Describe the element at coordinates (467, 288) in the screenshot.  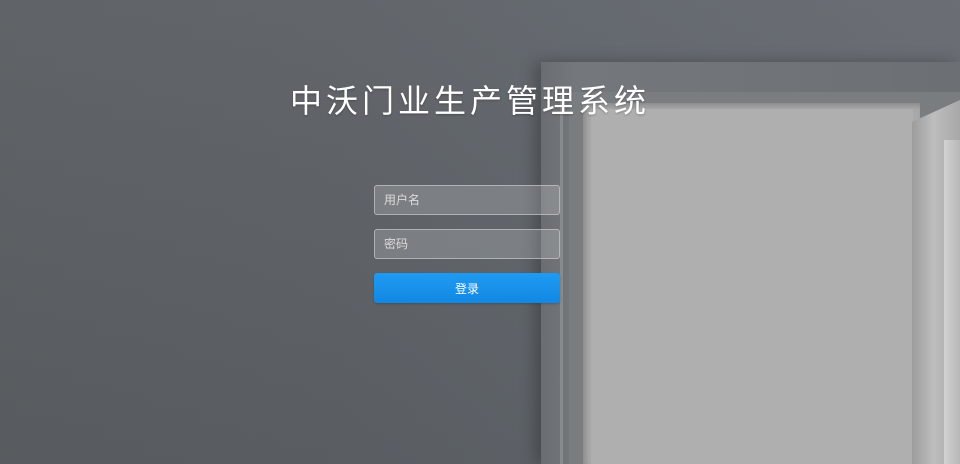
I see `login-button: 登录` at that location.